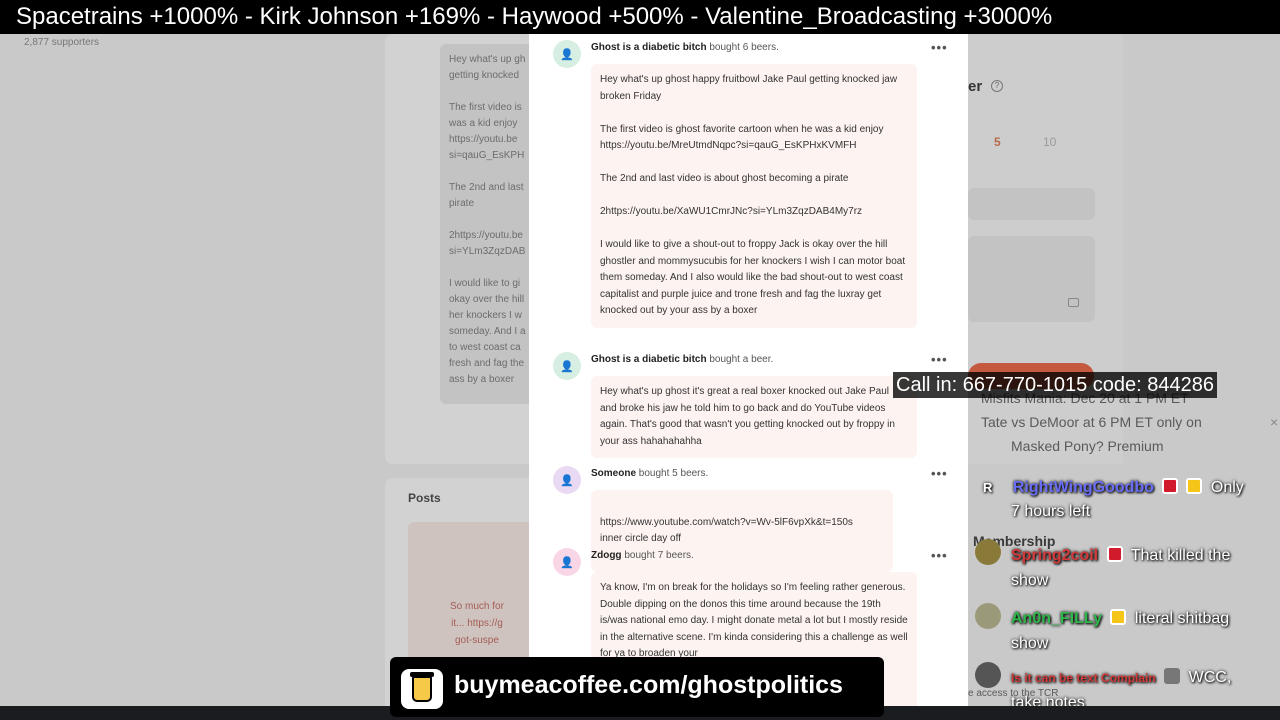 This screenshot has width=1280, height=720. What do you see at coordinates (62, 42) in the screenshot?
I see `supporters-count: 2,877 supporters` at bounding box center [62, 42].